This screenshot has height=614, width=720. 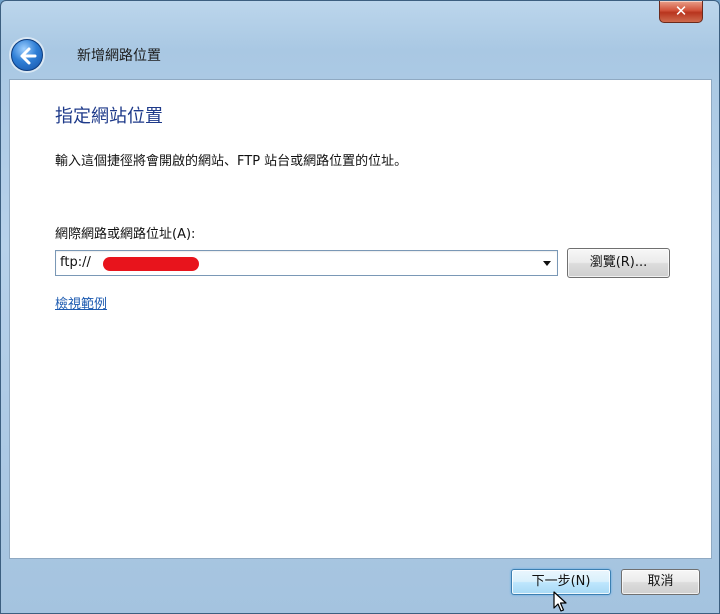 I want to click on redaction-mark, so click(x=151, y=264).